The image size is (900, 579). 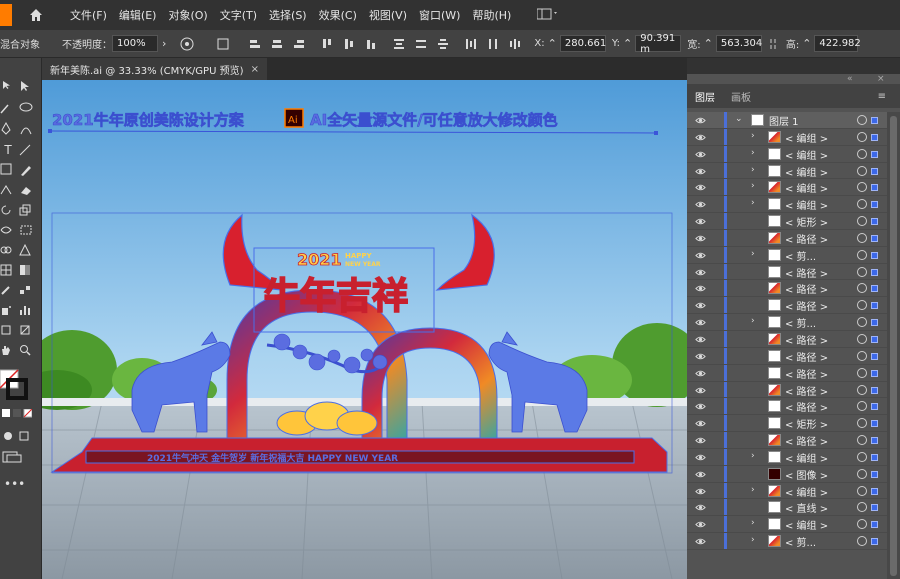 I want to click on hand-tool-icon, so click(x=6, y=350).